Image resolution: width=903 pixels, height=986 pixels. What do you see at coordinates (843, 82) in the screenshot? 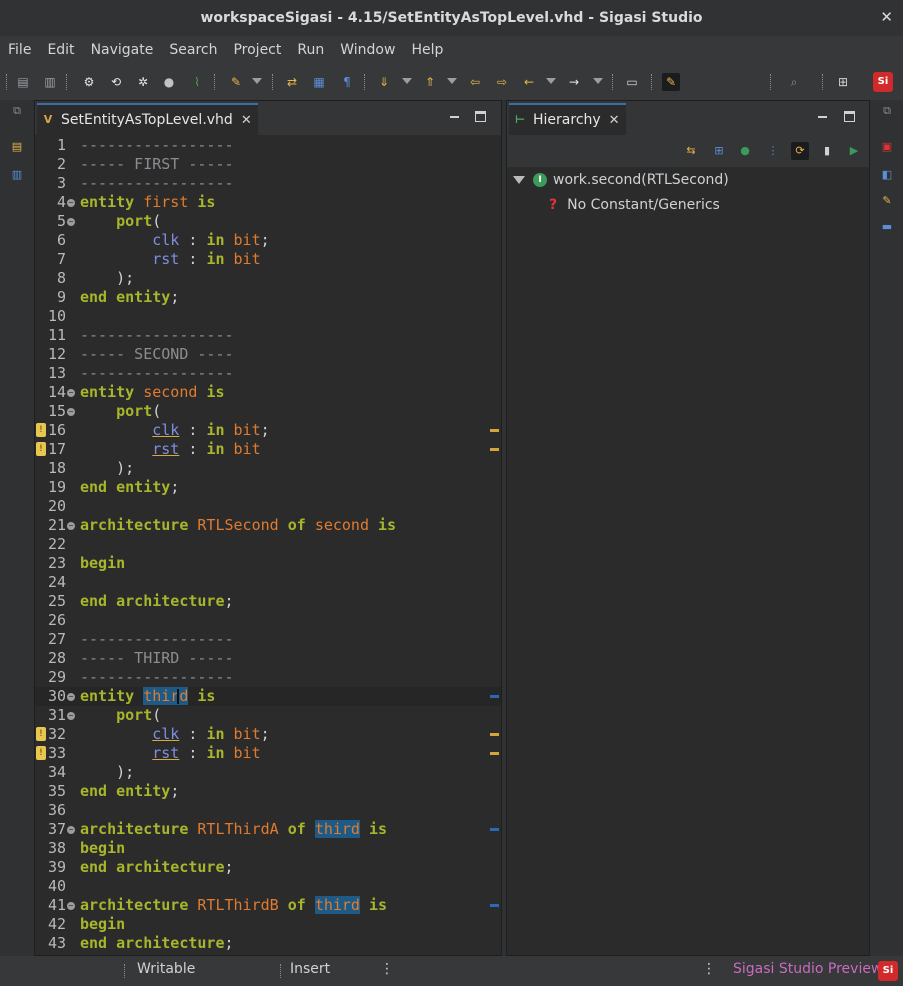
I see `perspective-icon: ⊞` at bounding box center [843, 82].